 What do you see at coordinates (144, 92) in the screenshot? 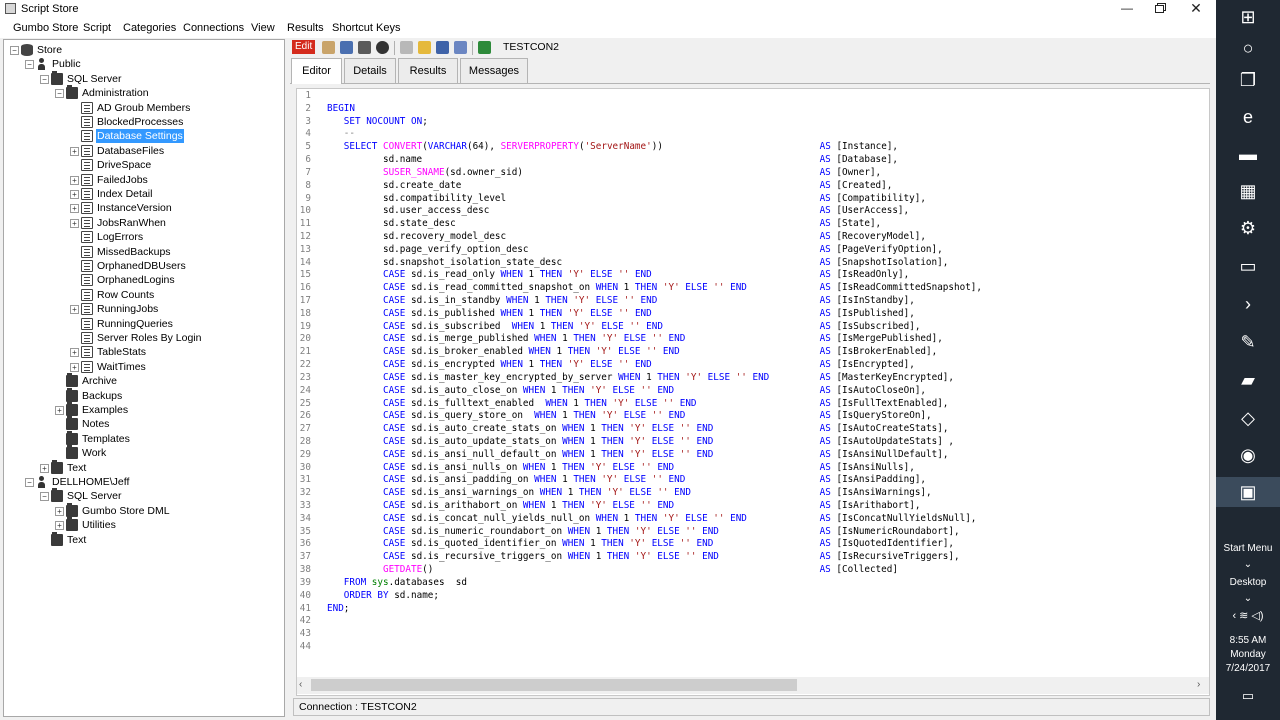
I see `tree-node: − Administration` at bounding box center [144, 92].